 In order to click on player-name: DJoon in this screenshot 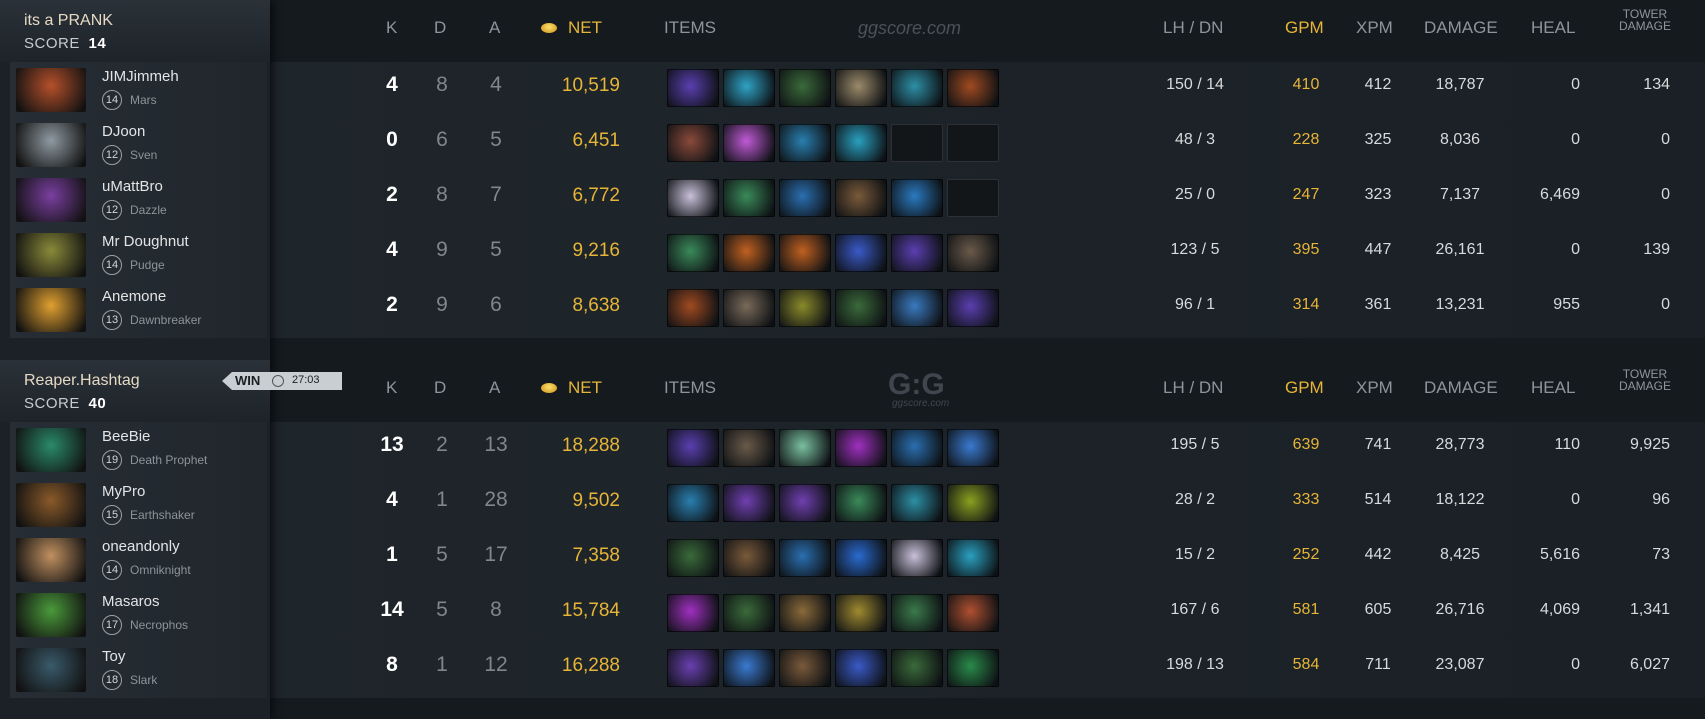, I will do `click(123, 131)`.